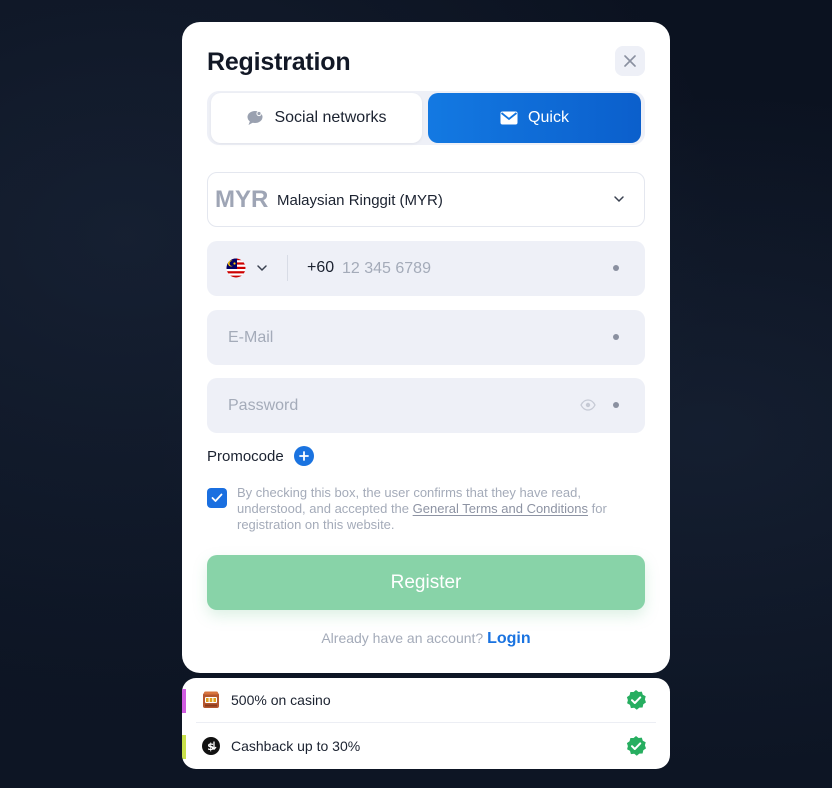 The width and height of the screenshot is (832, 788). I want to click on plus-icon, so click(303, 456).